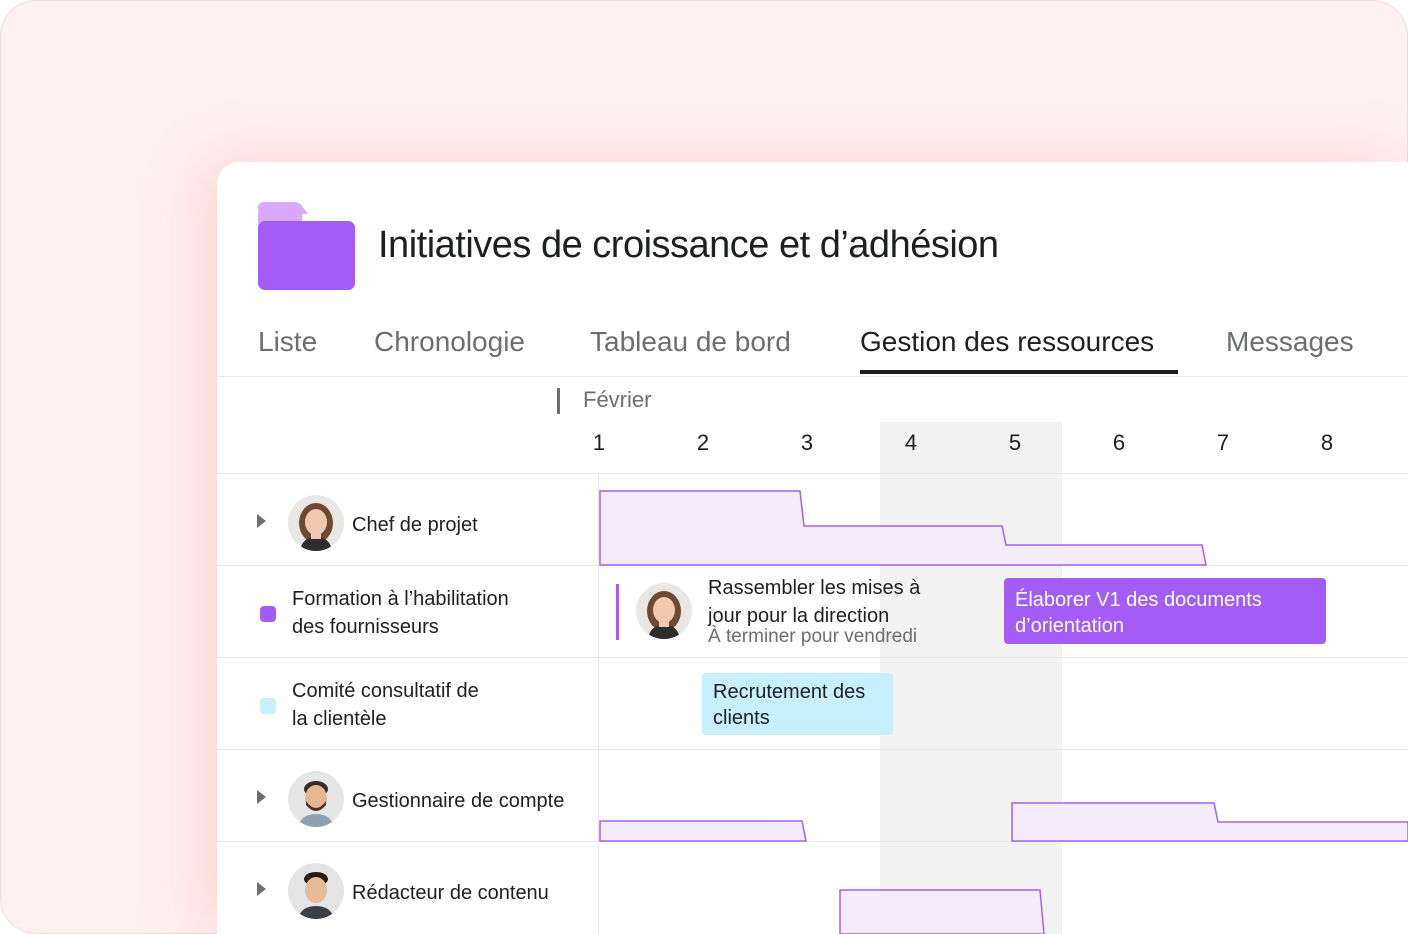  I want to click on row-label-chef-de-projet: Chef de projet, so click(415, 525).